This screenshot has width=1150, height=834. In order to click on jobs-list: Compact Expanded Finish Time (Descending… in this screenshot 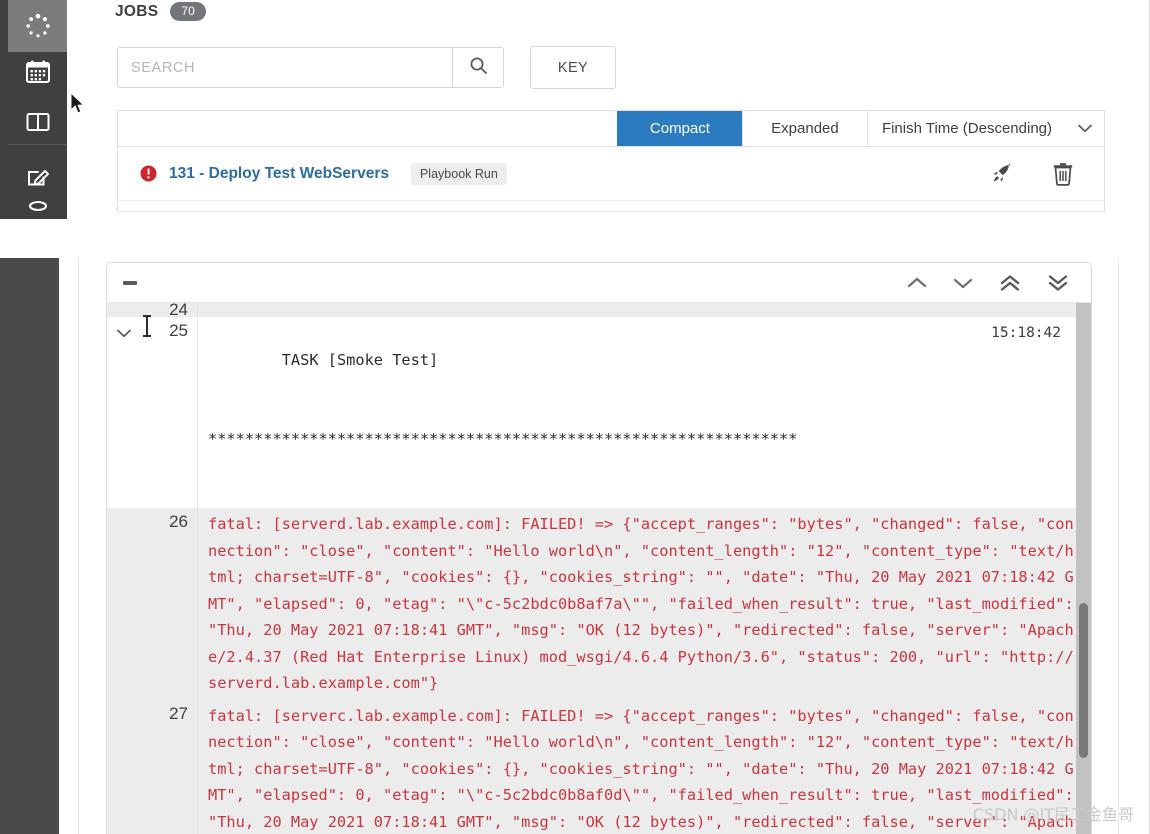, I will do `click(611, 161)`.